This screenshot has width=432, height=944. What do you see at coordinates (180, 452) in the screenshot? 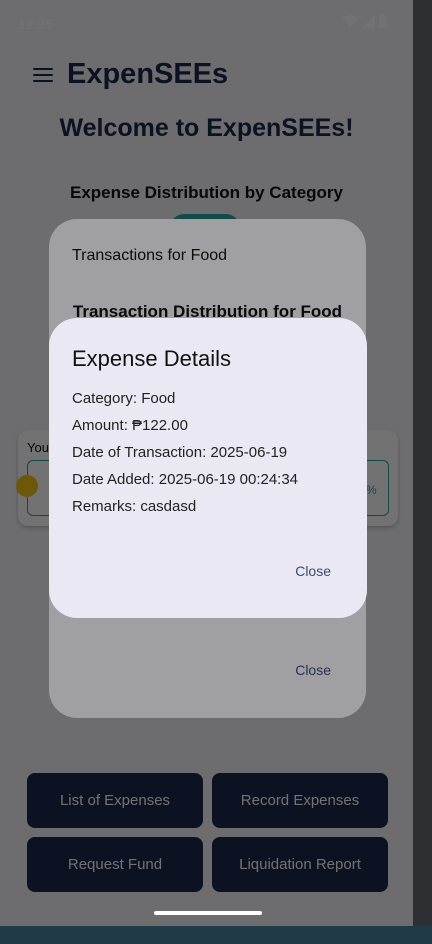
I see `detail-date-transaction: Date of Transaction: 2025-06-19` at bounding box center [180, 452].